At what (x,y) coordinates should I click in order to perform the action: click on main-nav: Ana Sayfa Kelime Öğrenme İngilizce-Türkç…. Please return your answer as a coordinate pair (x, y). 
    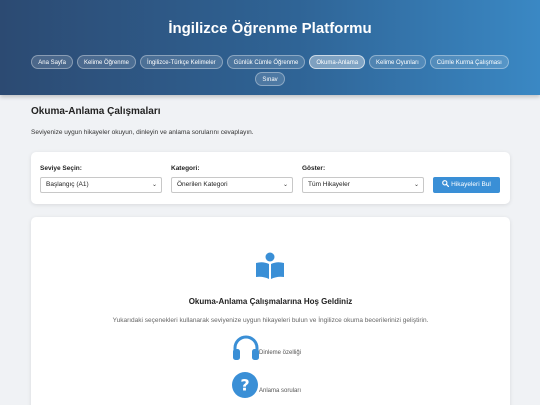
    Looking at the image, I should click on (270, 70).